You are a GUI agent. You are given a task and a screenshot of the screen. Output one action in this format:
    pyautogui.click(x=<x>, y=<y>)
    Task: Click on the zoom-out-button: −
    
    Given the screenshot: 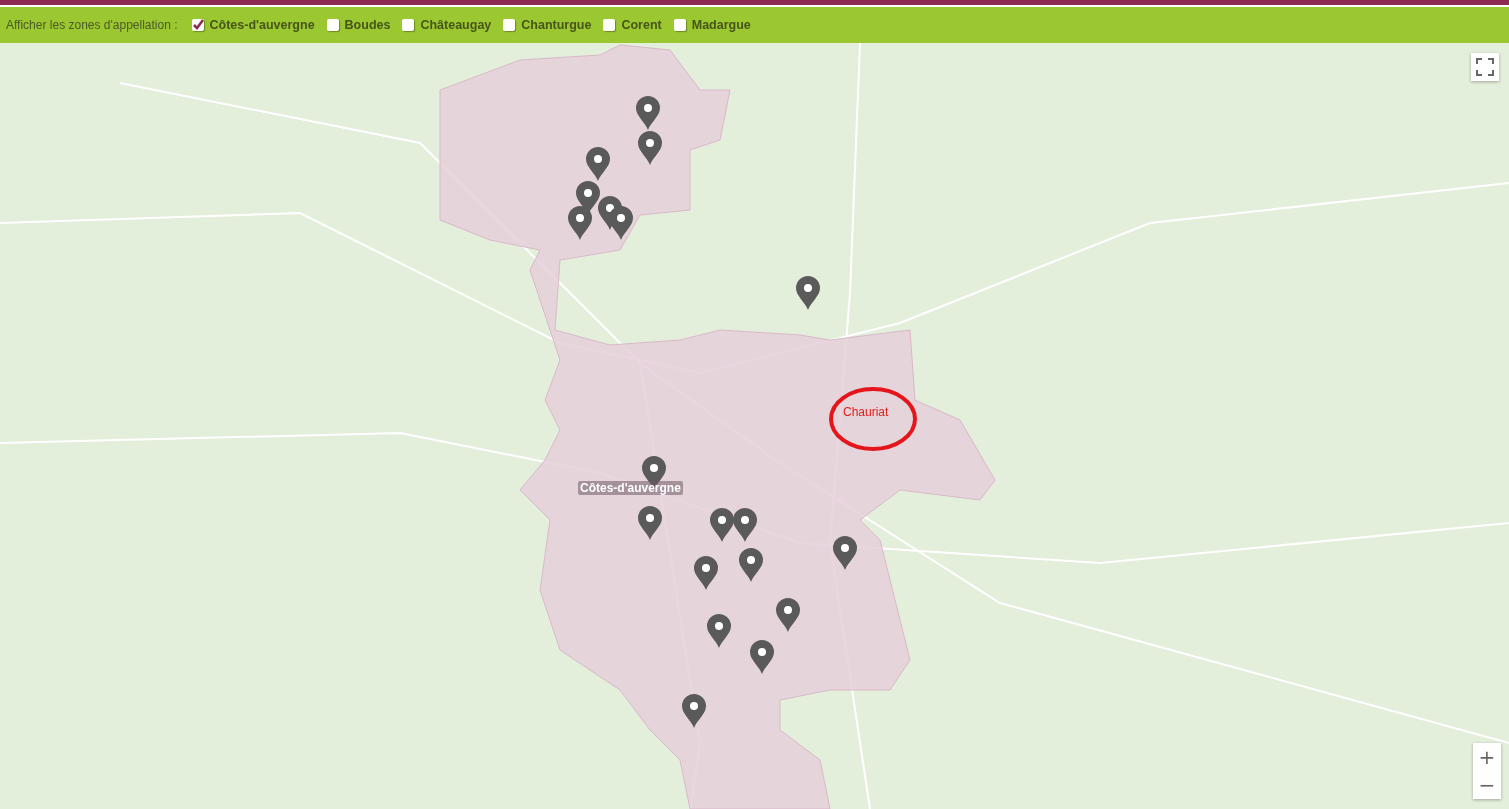 What is the action you would take?
    pyautogui.click(x=1487, y=785)
    